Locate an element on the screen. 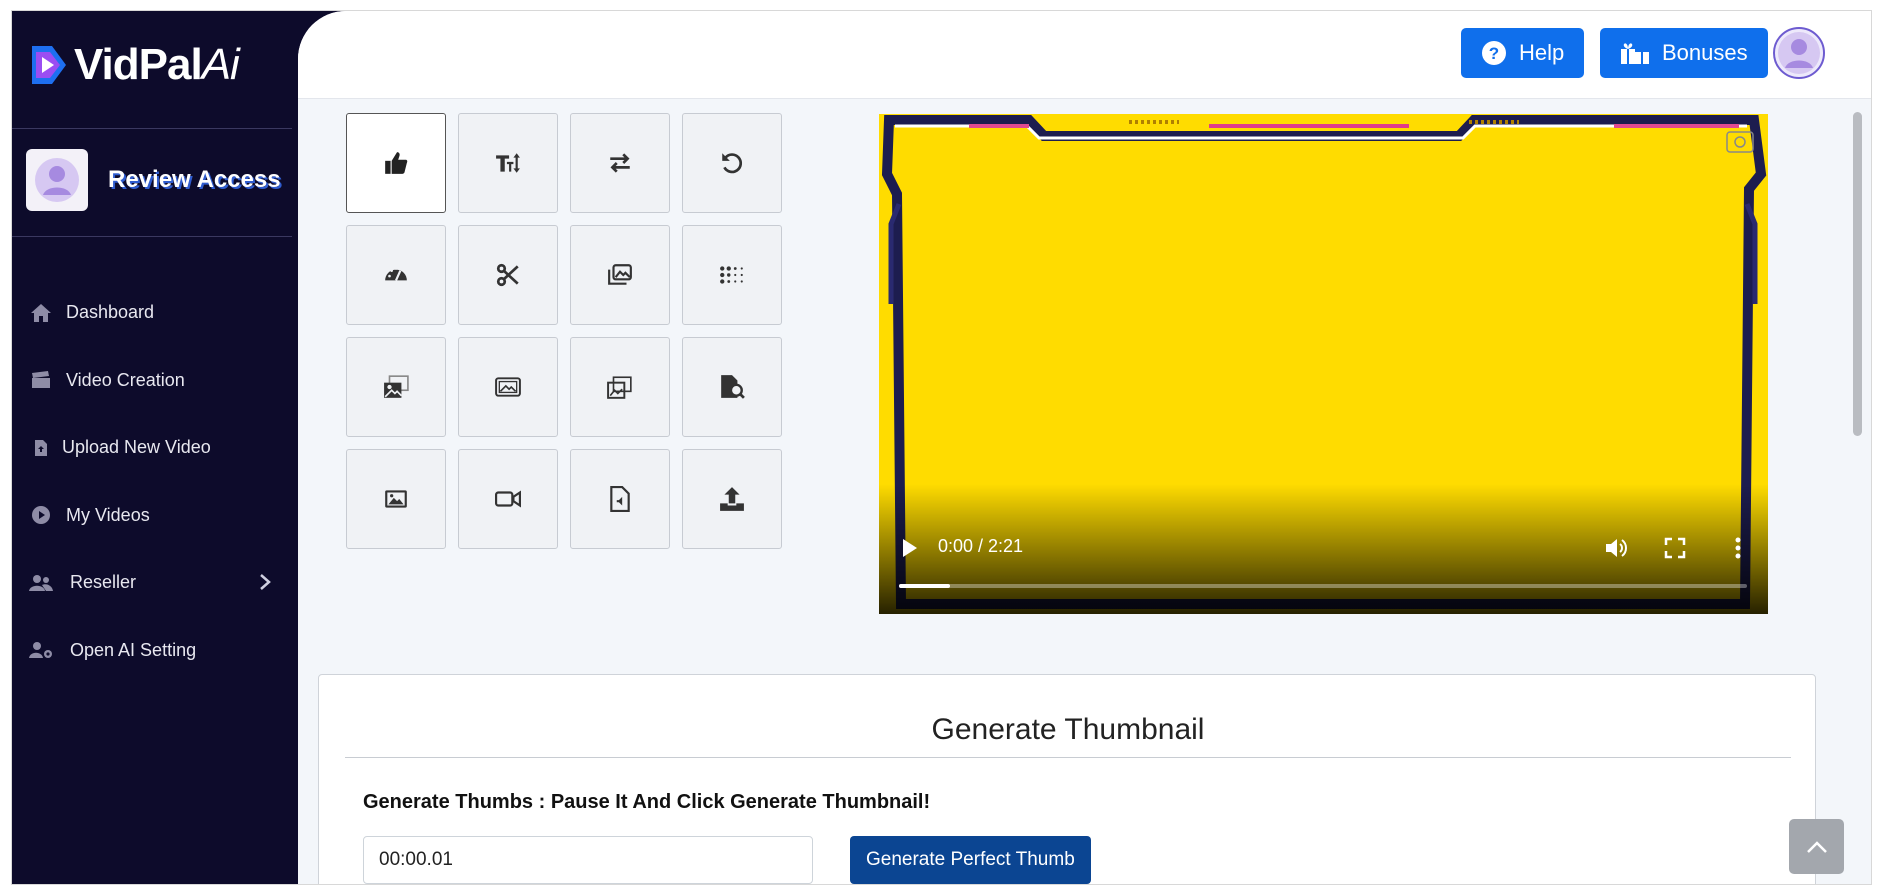 Image resolution: width=1882 pixels, height=892 pixels. sidebar-profile: Review Access is located at coordinates (153, 180).